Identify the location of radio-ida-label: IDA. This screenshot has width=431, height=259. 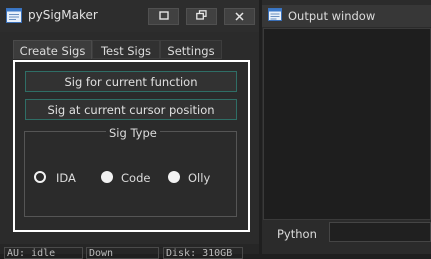
(66, 178).